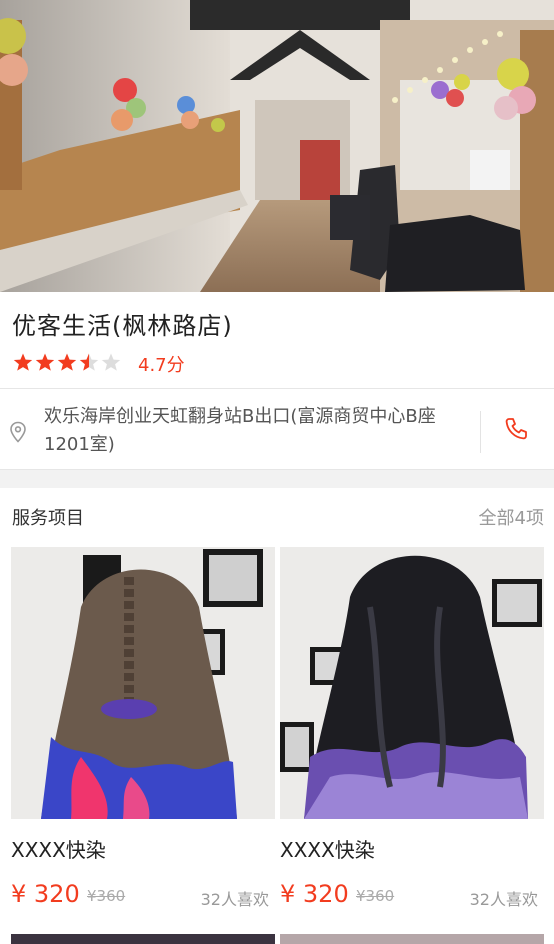 The image size is (554, 944). I want to click on shop-address: 欢乐海岸创业天虹翻身站B出口(富源商贸中心B座1201室), so click(240, 430).